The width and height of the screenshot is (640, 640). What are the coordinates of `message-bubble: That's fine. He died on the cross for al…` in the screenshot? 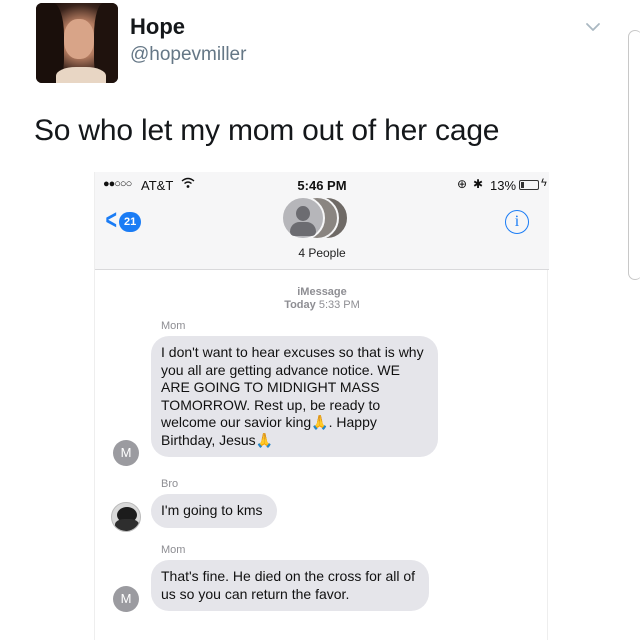 It's located at (290, 585).